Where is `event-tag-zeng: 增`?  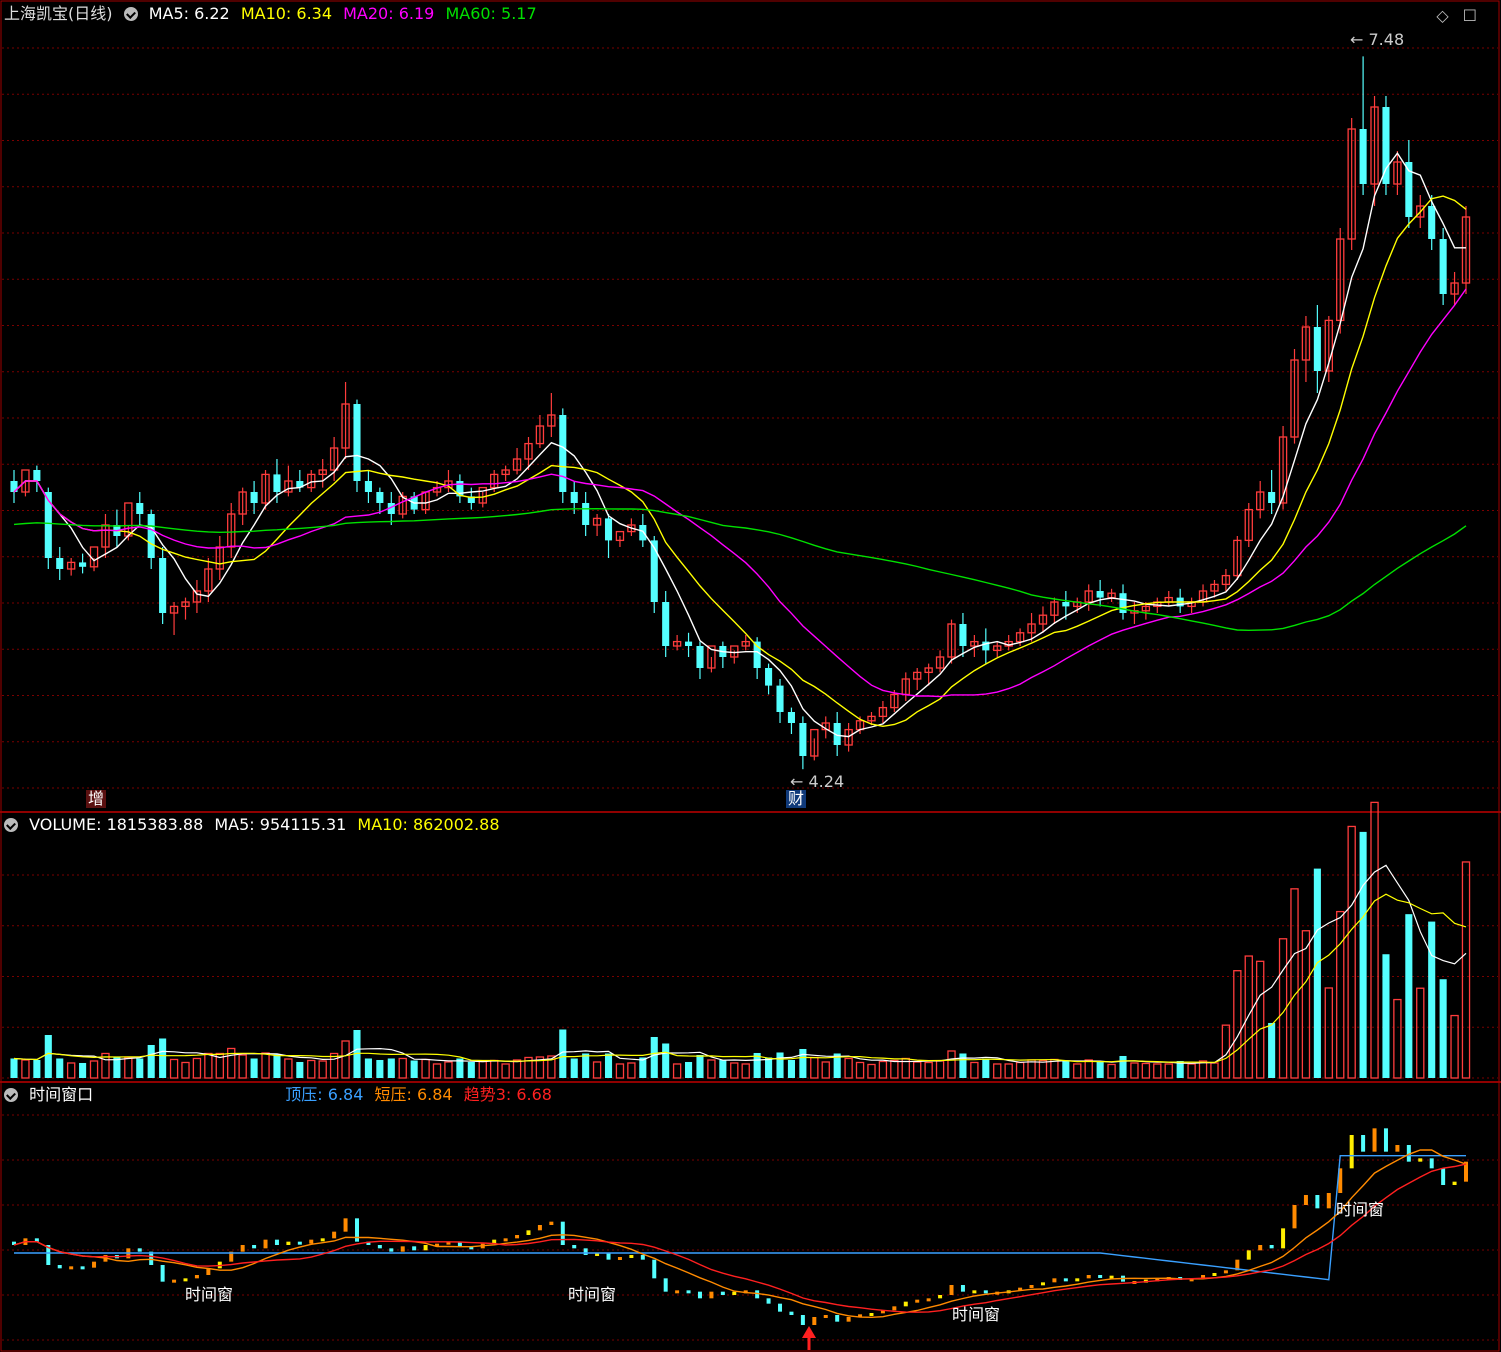 event-tag-zeng: 增 is located at coordinates (96, 799).